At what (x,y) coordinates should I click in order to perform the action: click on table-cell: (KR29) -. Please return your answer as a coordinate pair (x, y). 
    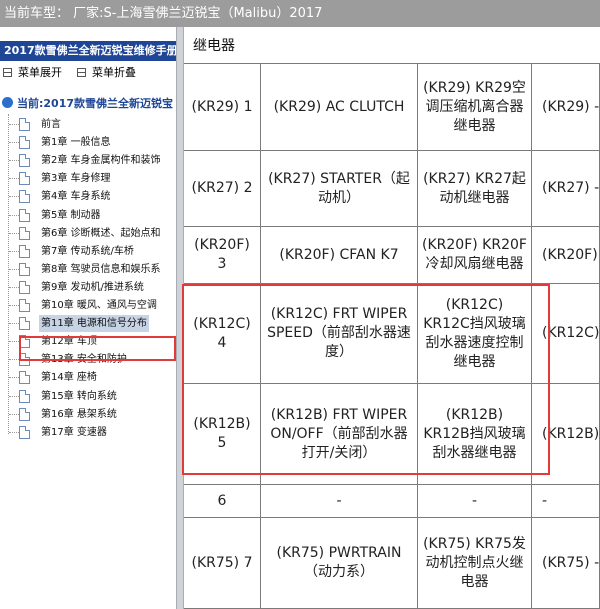
    Looking at the image, I should click on (566, 107).